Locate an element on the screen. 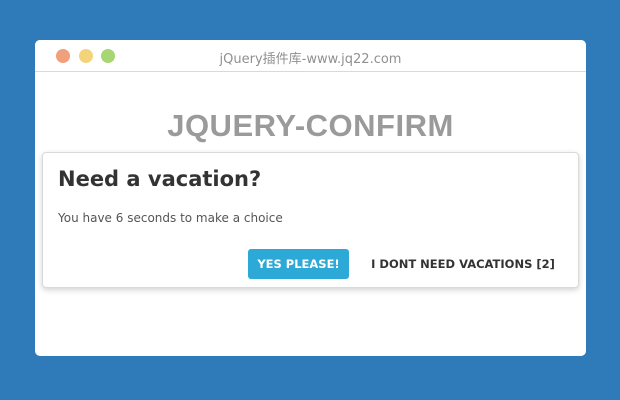 The image size is (620, 400). window-titlebar: jQuery插件库-www.jq22.com is located at coordinates (310, 56).